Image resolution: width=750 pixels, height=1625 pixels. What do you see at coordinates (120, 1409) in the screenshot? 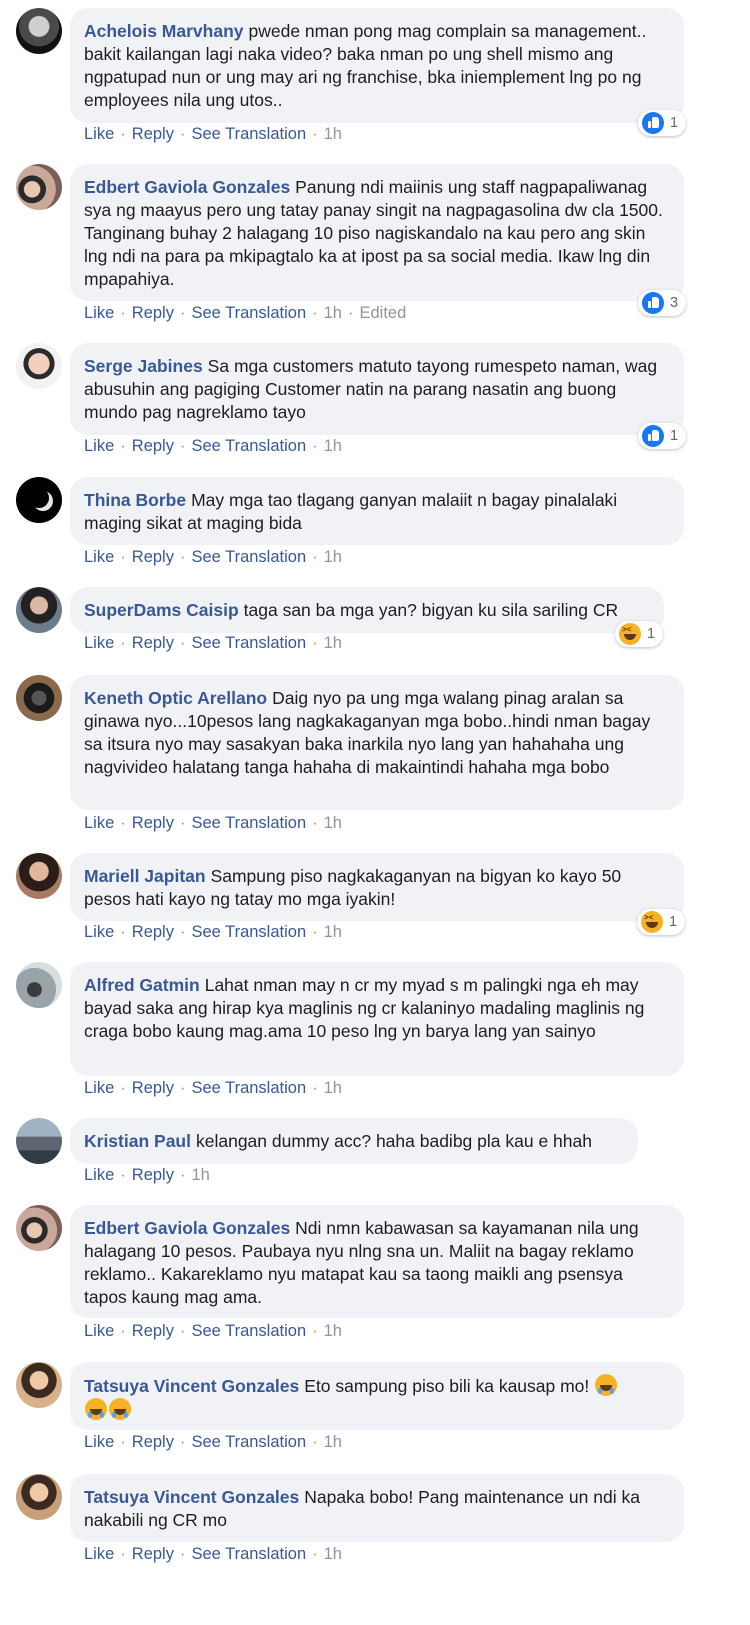
I see `laughing-tears-emoji-icon` at bounding box center [120, 1409].